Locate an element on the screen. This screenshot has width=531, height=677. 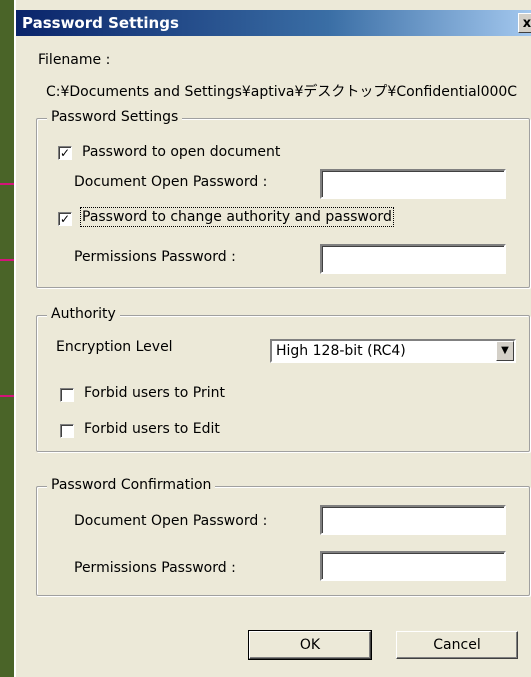
encryption-level-value: High 128-bit (RC4) is located at coordinates (341, 351).